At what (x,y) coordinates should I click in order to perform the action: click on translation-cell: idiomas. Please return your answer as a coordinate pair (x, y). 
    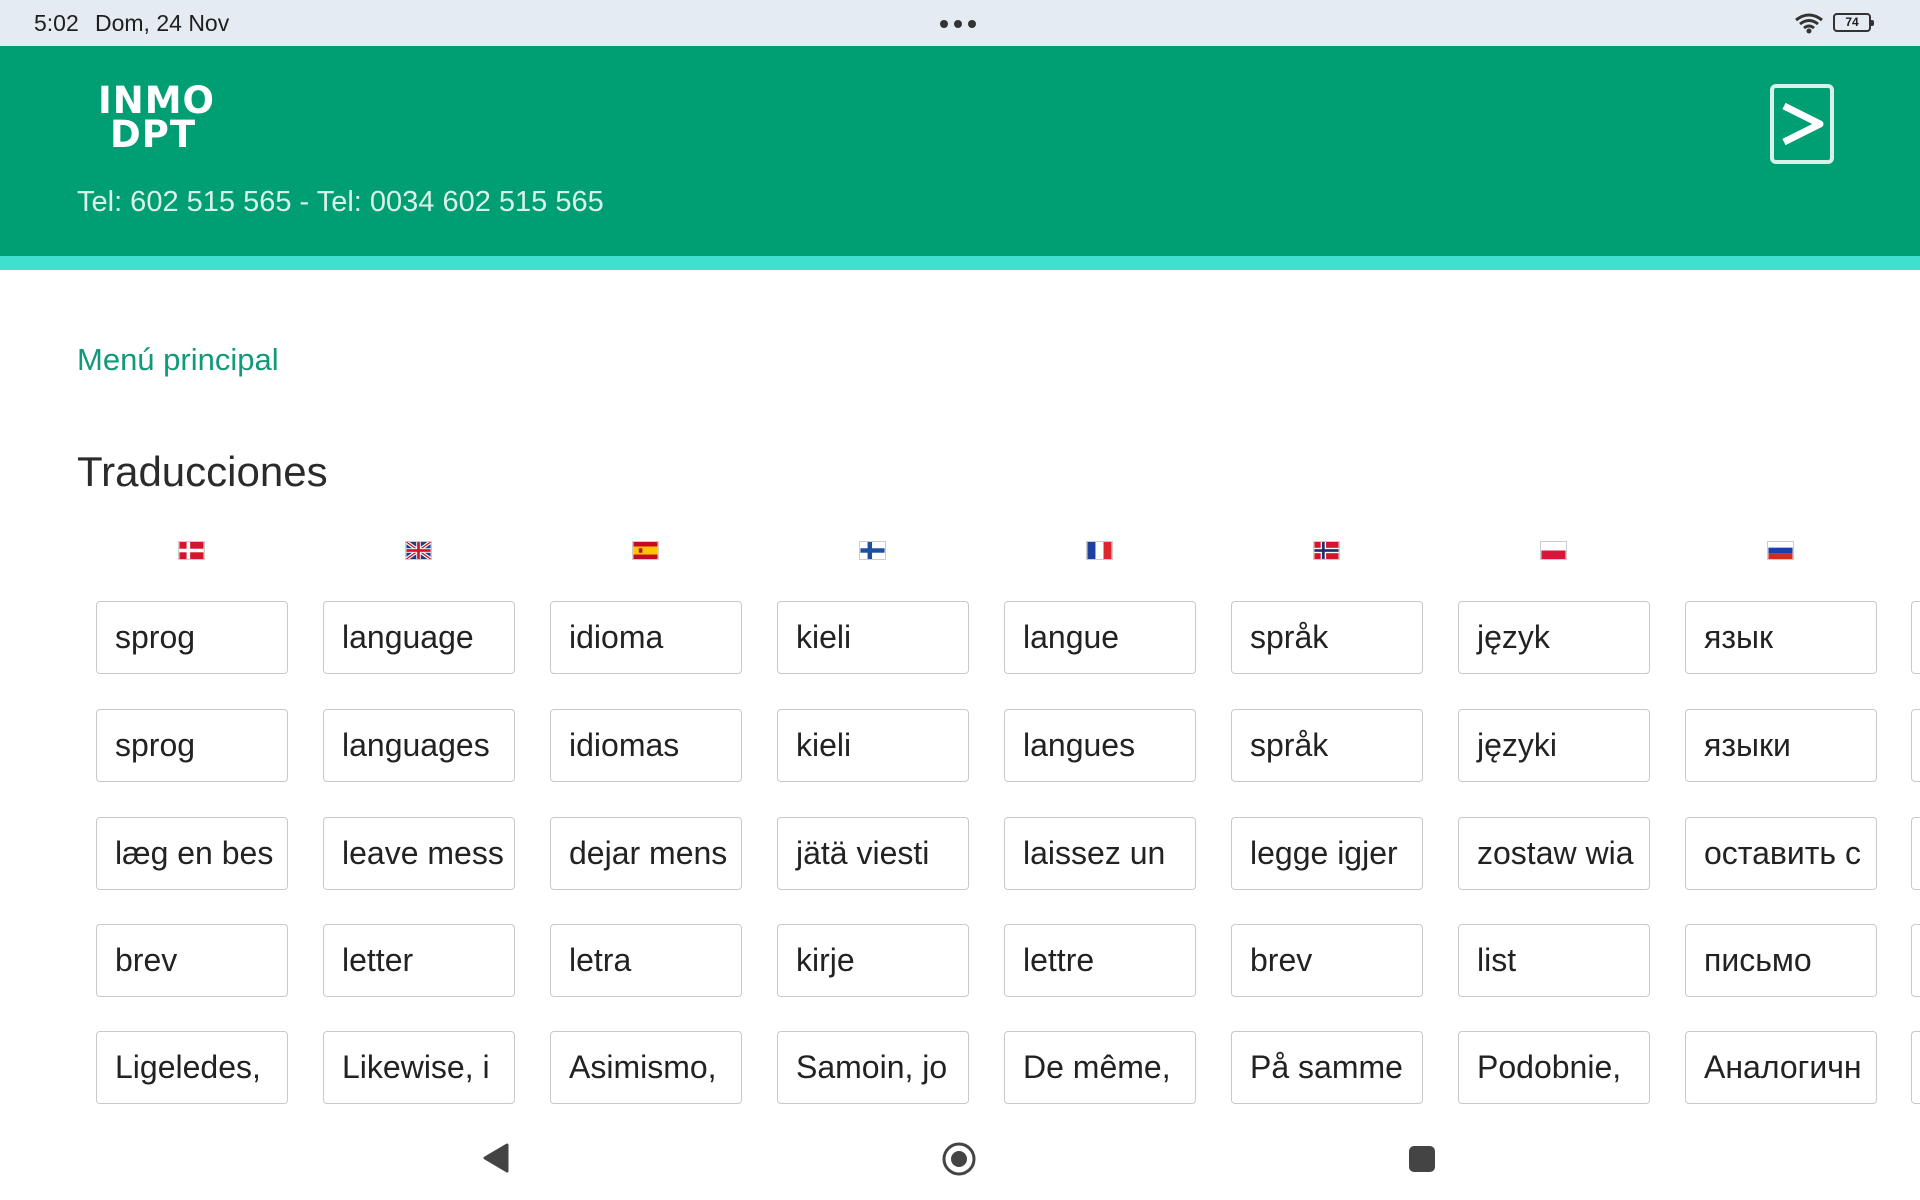
    Looking at the image, I should click on (646, 745).